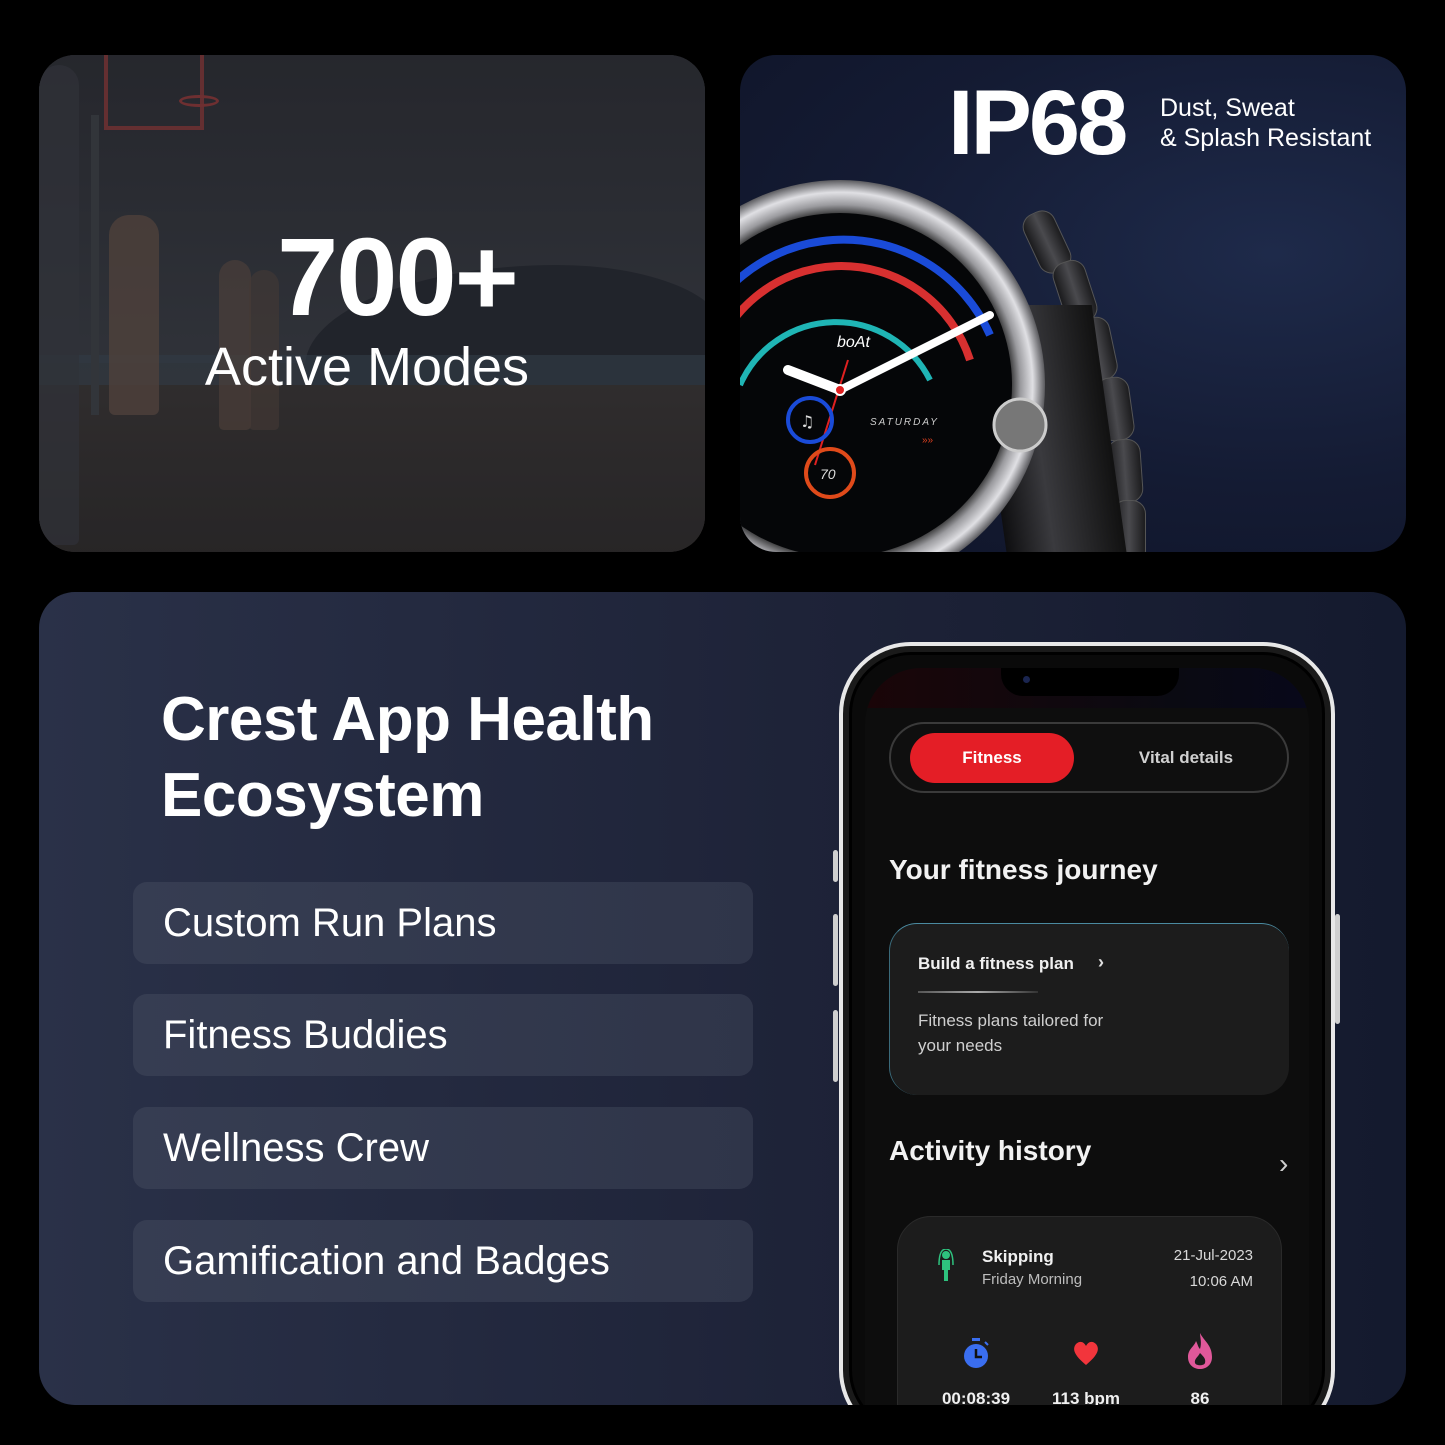  What do you see at coordinates (1337, 969) in the screenshot?
I see `phone-power-button` at bounding box center [1337, 969].